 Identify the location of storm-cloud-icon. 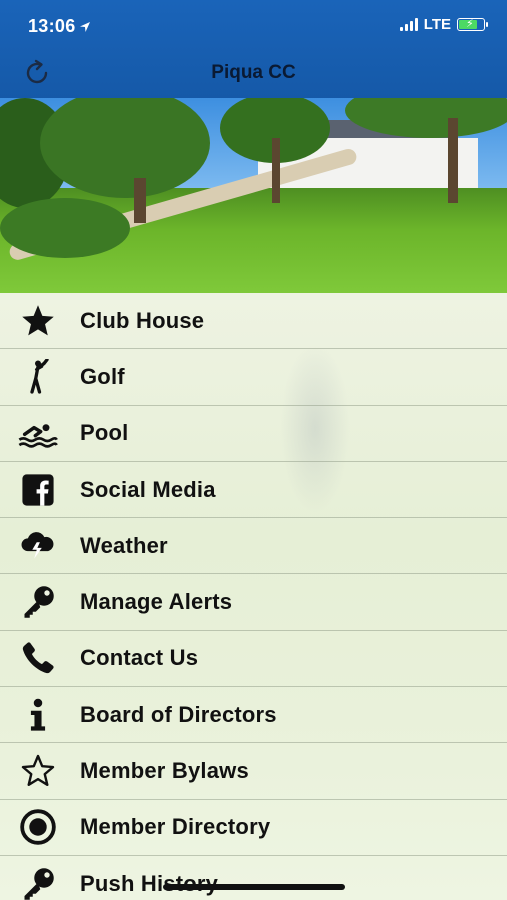
(38, 546).